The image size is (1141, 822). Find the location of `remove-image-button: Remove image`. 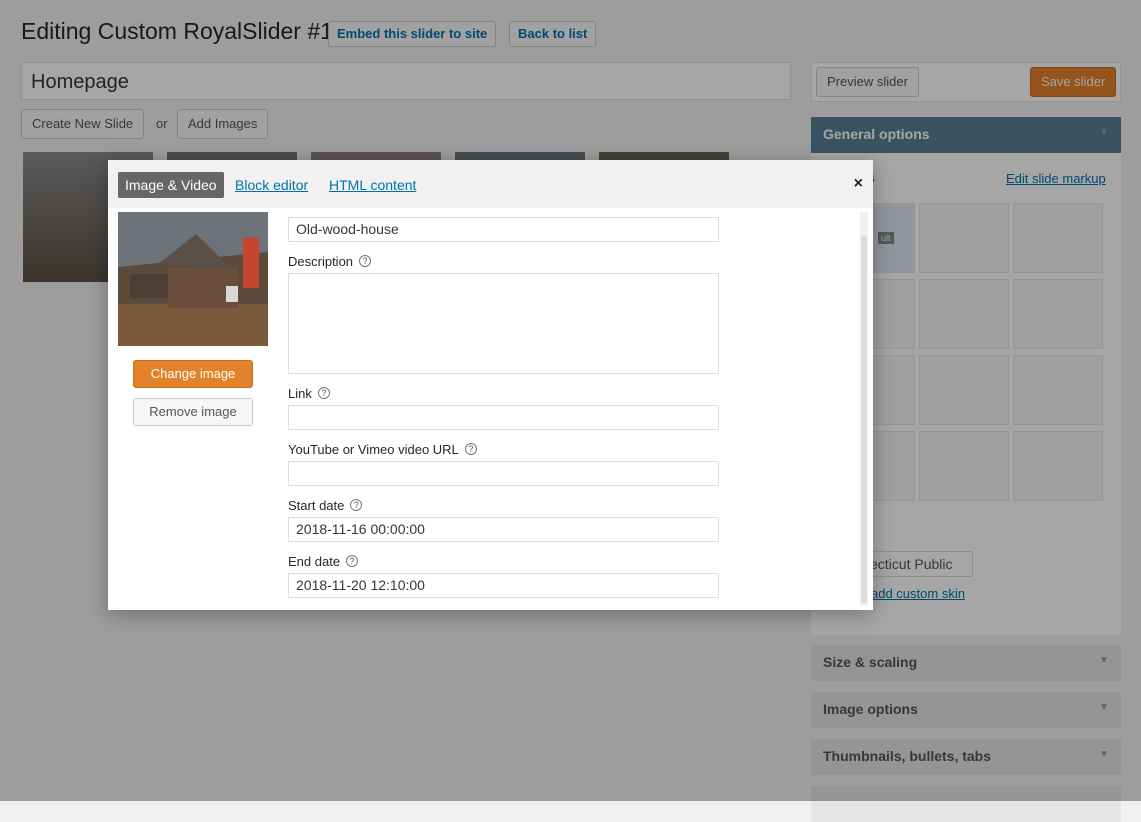

remove-image-button: Remove image is located at coordinates (193, 412).